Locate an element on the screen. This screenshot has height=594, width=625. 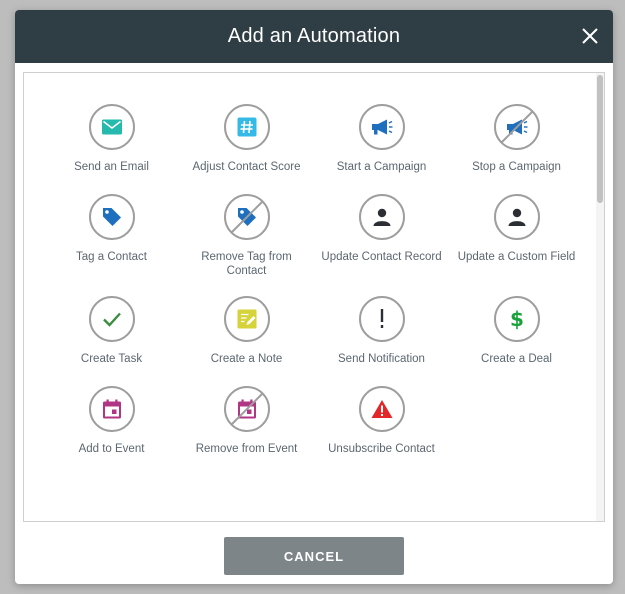
automation-option-label: Create a Note is located at coordinates (246, 359).